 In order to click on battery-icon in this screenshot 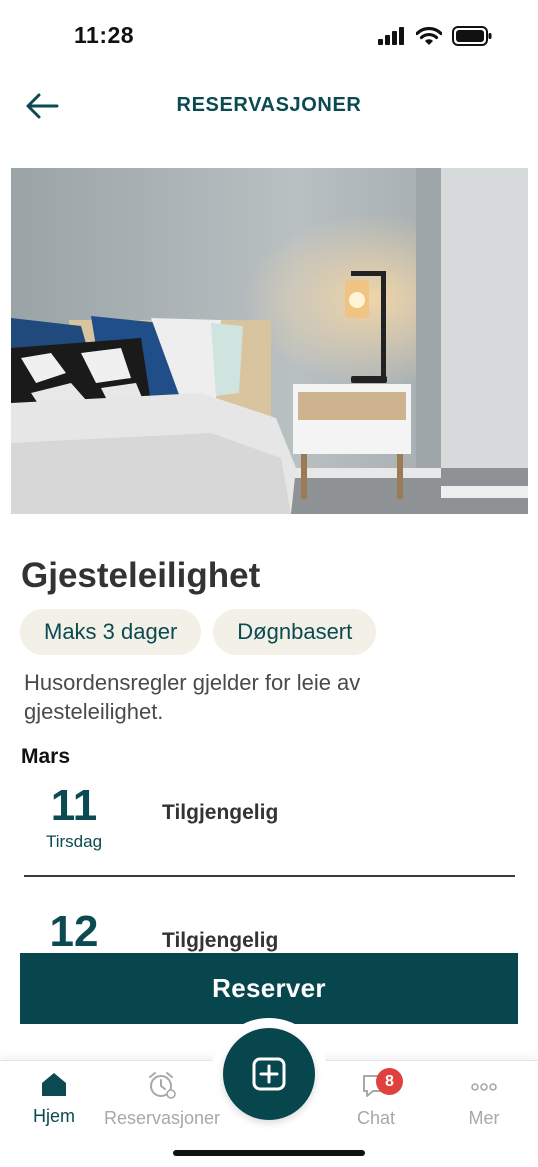, I will do `click(472, 36)`.